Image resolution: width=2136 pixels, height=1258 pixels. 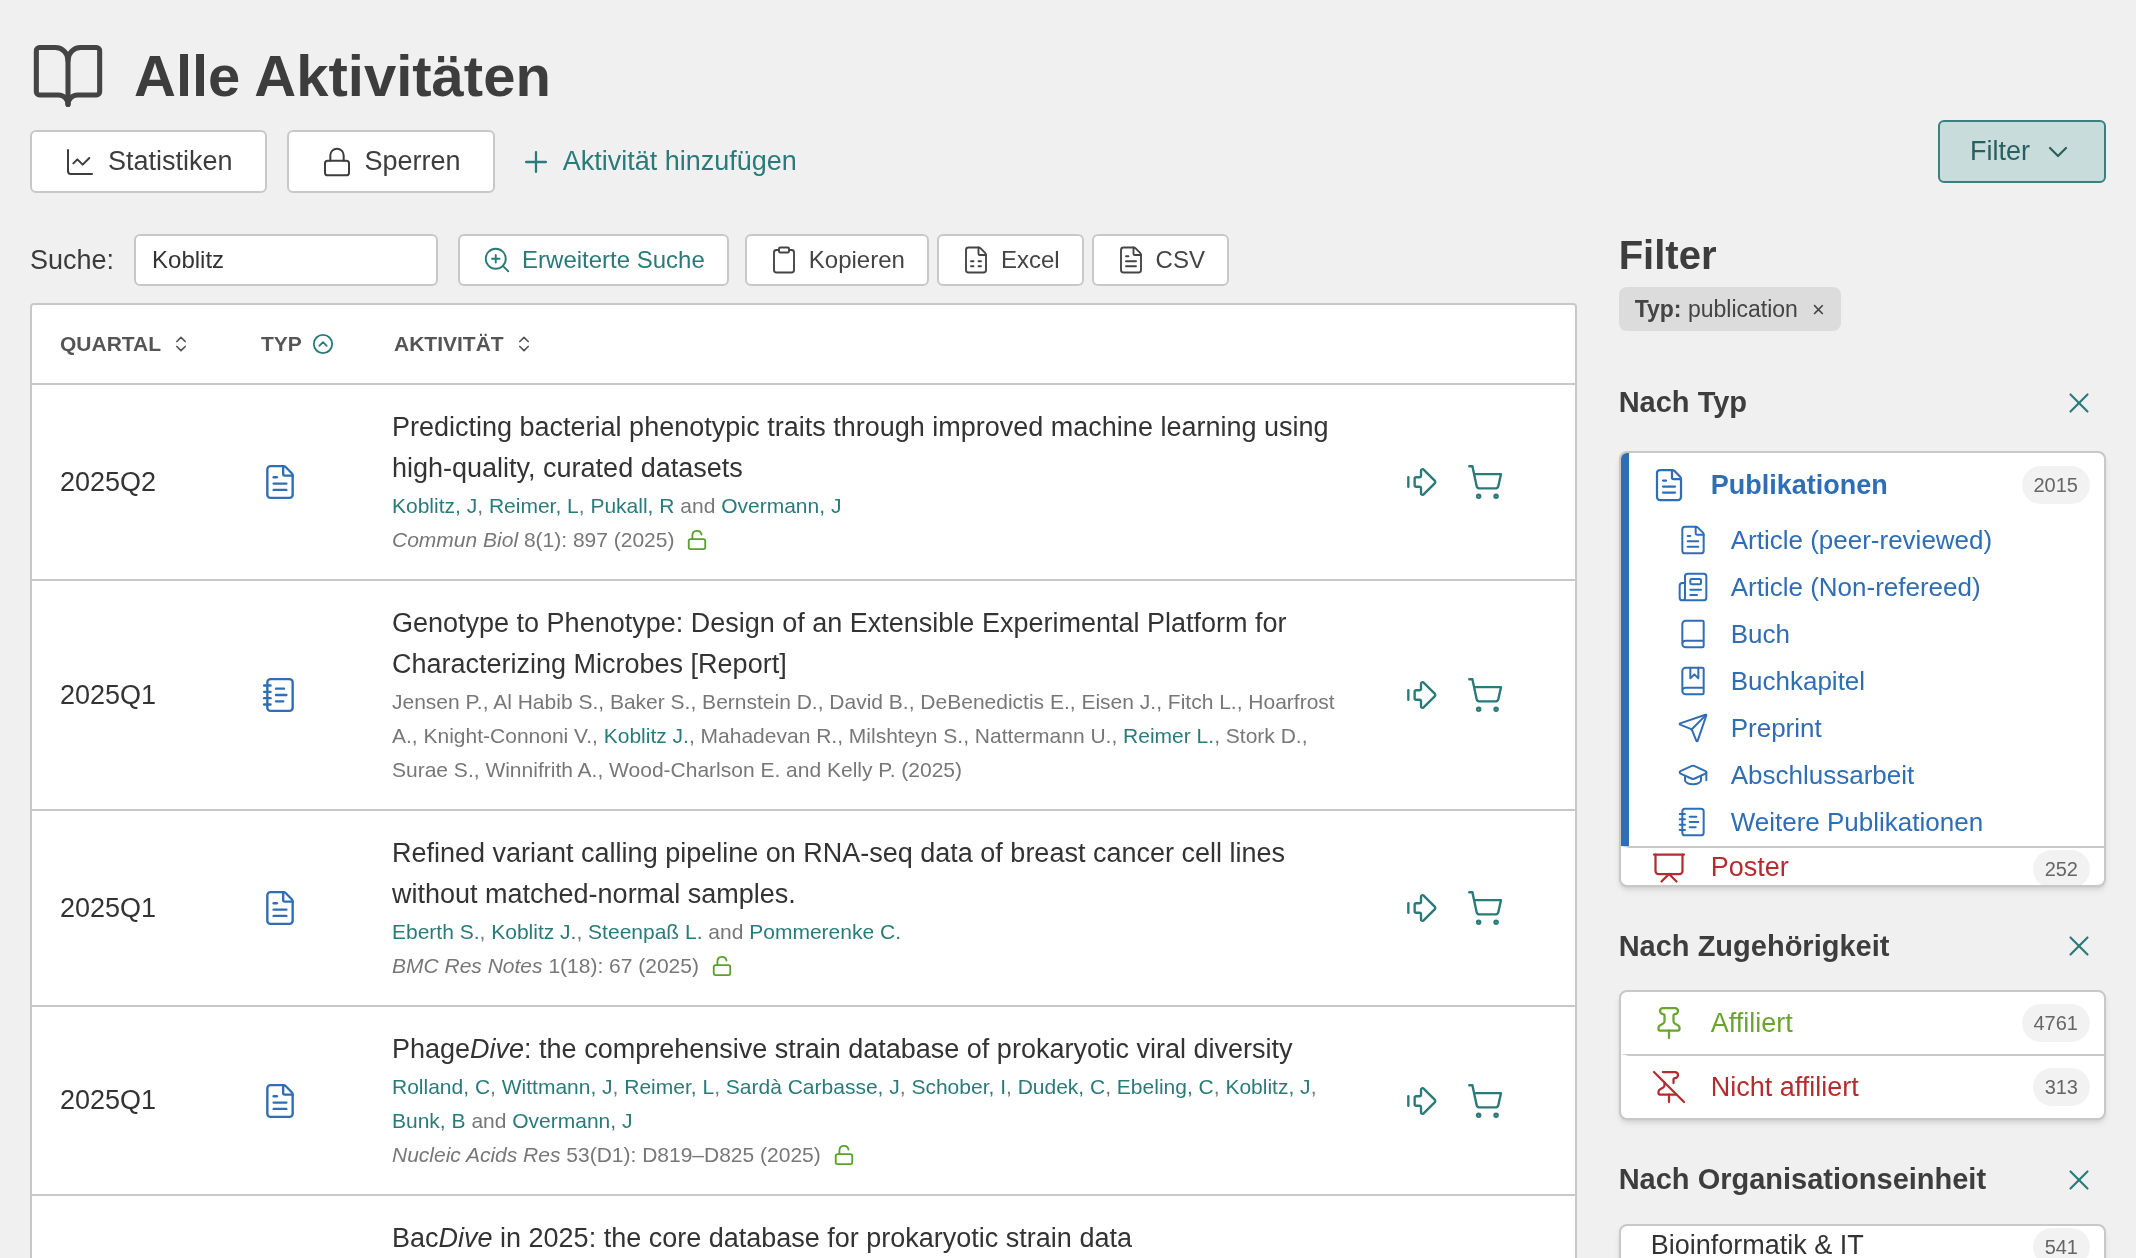 What do you see at coordinates (606, 1155) in the screenshot?
I see `publication-source: Nucleic Acids Res 53(D1): D819–D825 (2025)` at bounding box center [606, 1155].